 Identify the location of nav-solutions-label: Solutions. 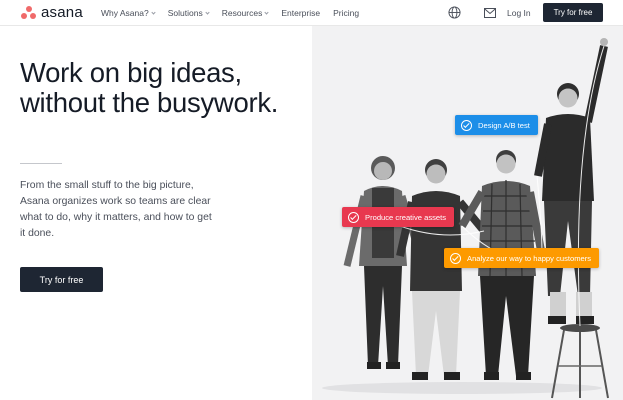
(185, 13).